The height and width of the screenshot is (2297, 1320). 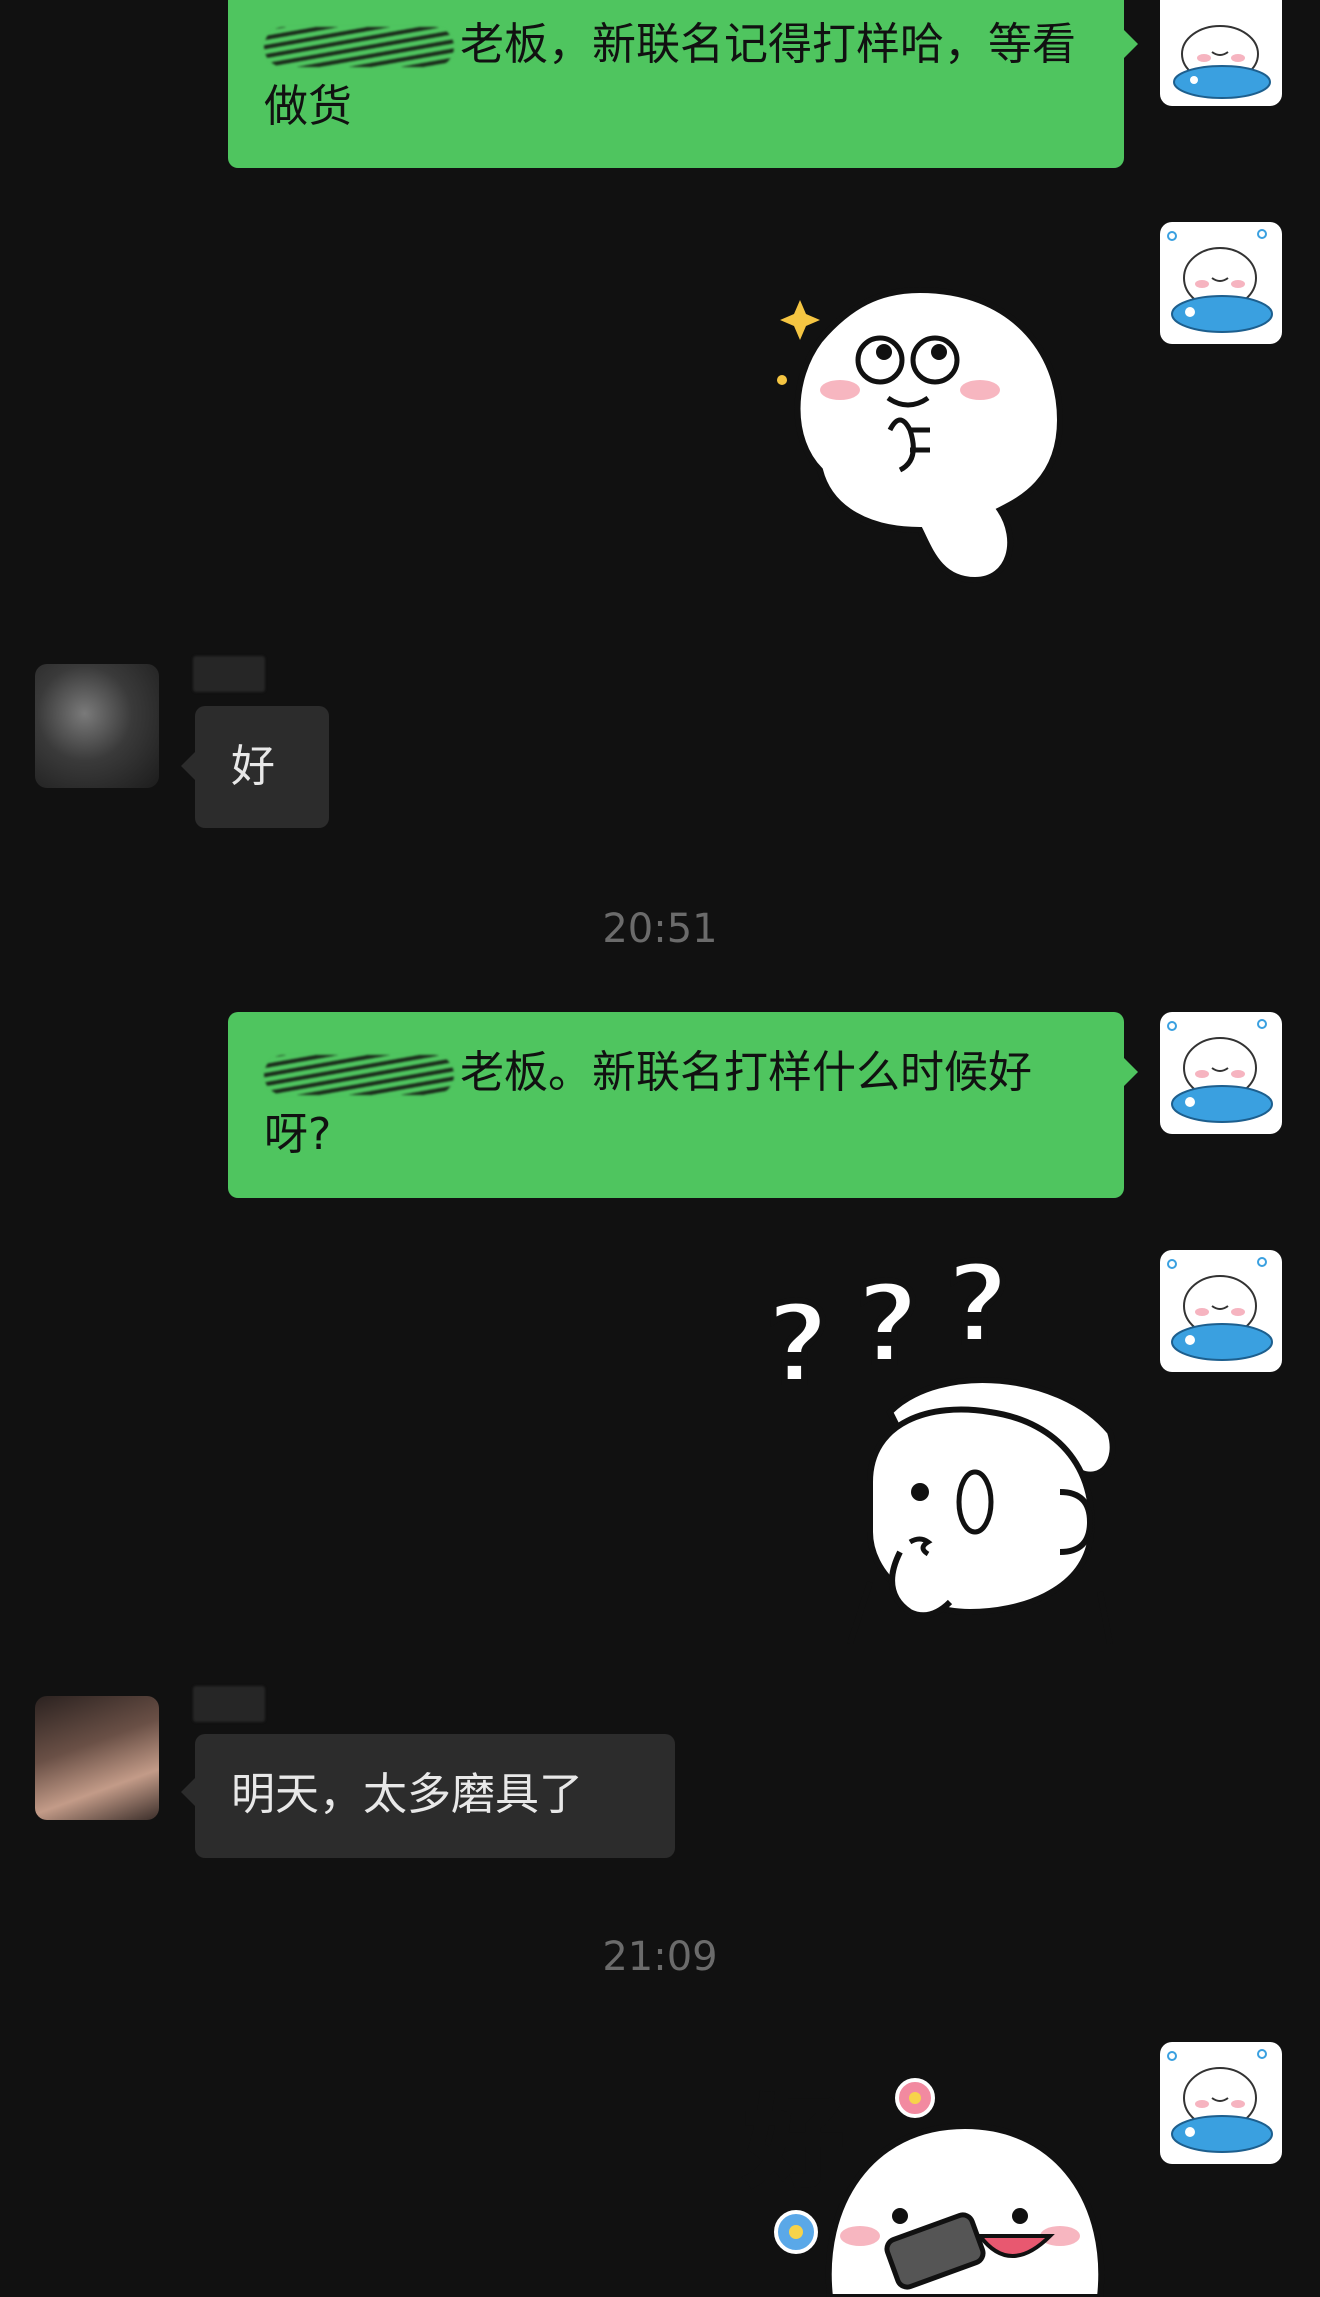 I want to click on contact-message-bubble: 好, so click(x=262, y=767).